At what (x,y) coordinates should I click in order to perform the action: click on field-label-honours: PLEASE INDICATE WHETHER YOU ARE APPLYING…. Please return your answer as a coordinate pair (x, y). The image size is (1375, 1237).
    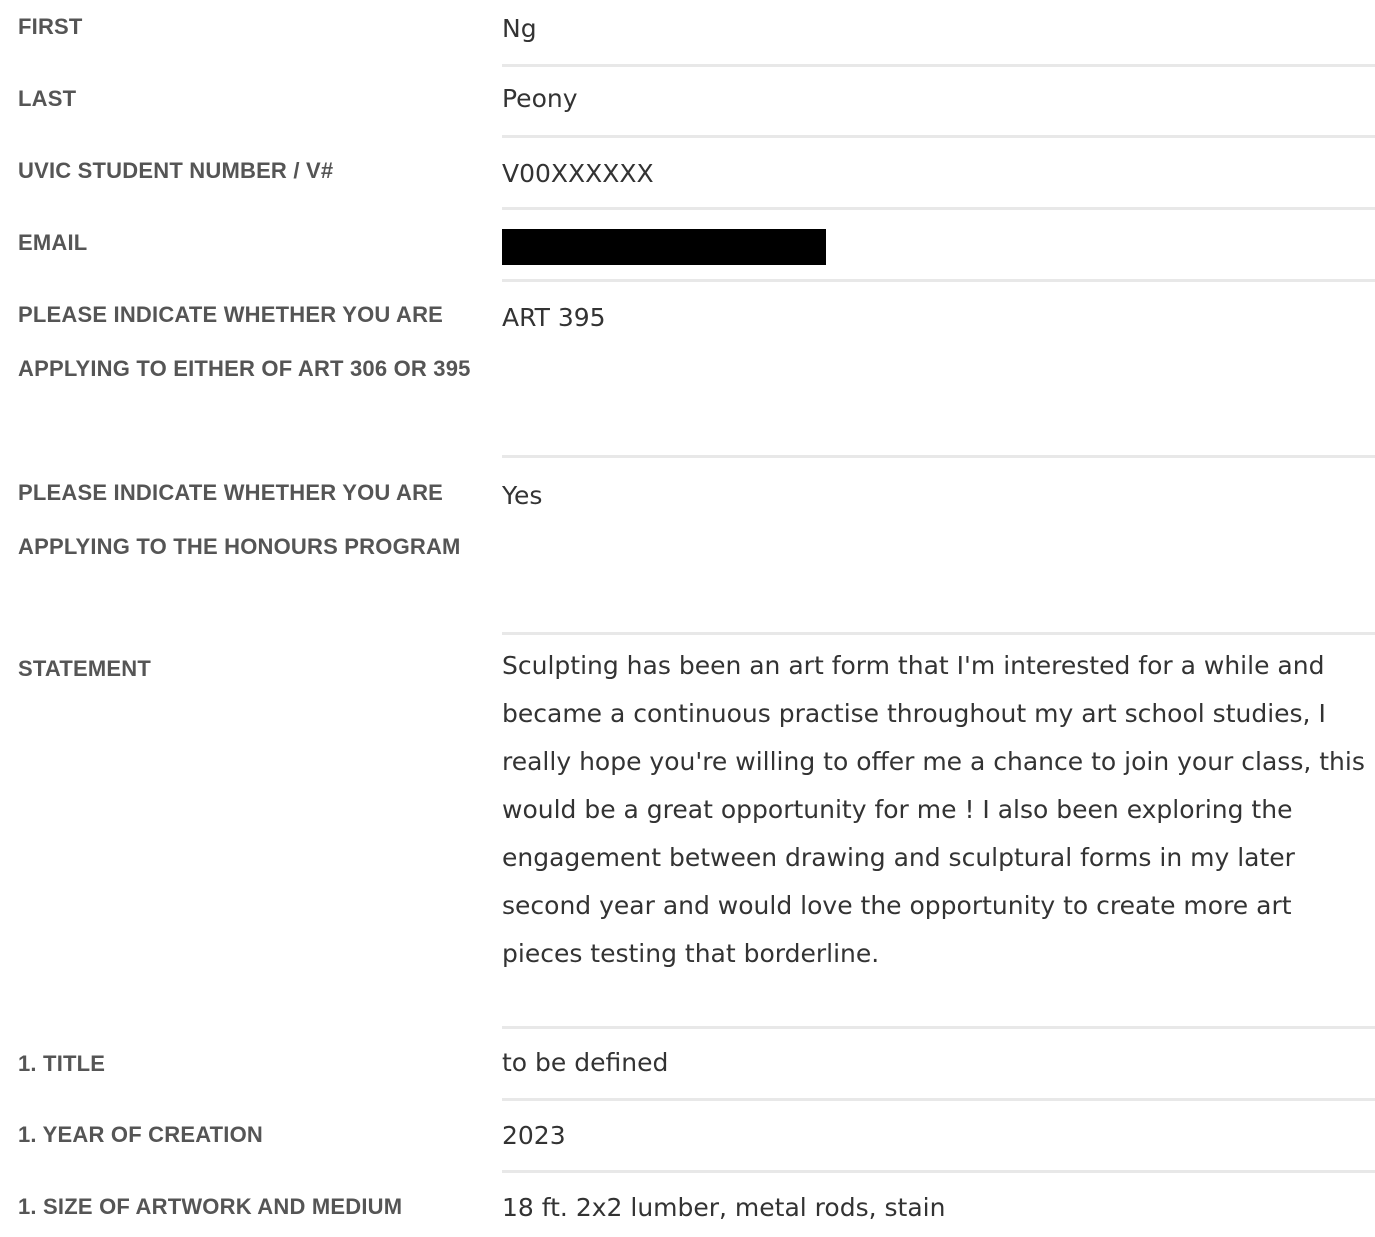
    Looking at the image, I should click on (239, 519).